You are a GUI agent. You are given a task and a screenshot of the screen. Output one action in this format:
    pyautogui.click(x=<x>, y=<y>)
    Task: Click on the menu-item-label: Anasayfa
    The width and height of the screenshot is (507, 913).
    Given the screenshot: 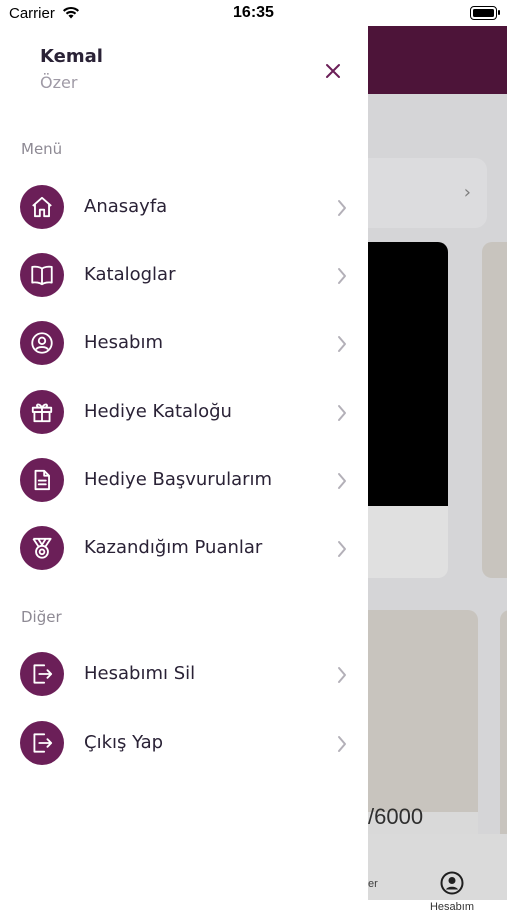 What is the action you would take?
    pyautogui.click(x=126, y=206)
    